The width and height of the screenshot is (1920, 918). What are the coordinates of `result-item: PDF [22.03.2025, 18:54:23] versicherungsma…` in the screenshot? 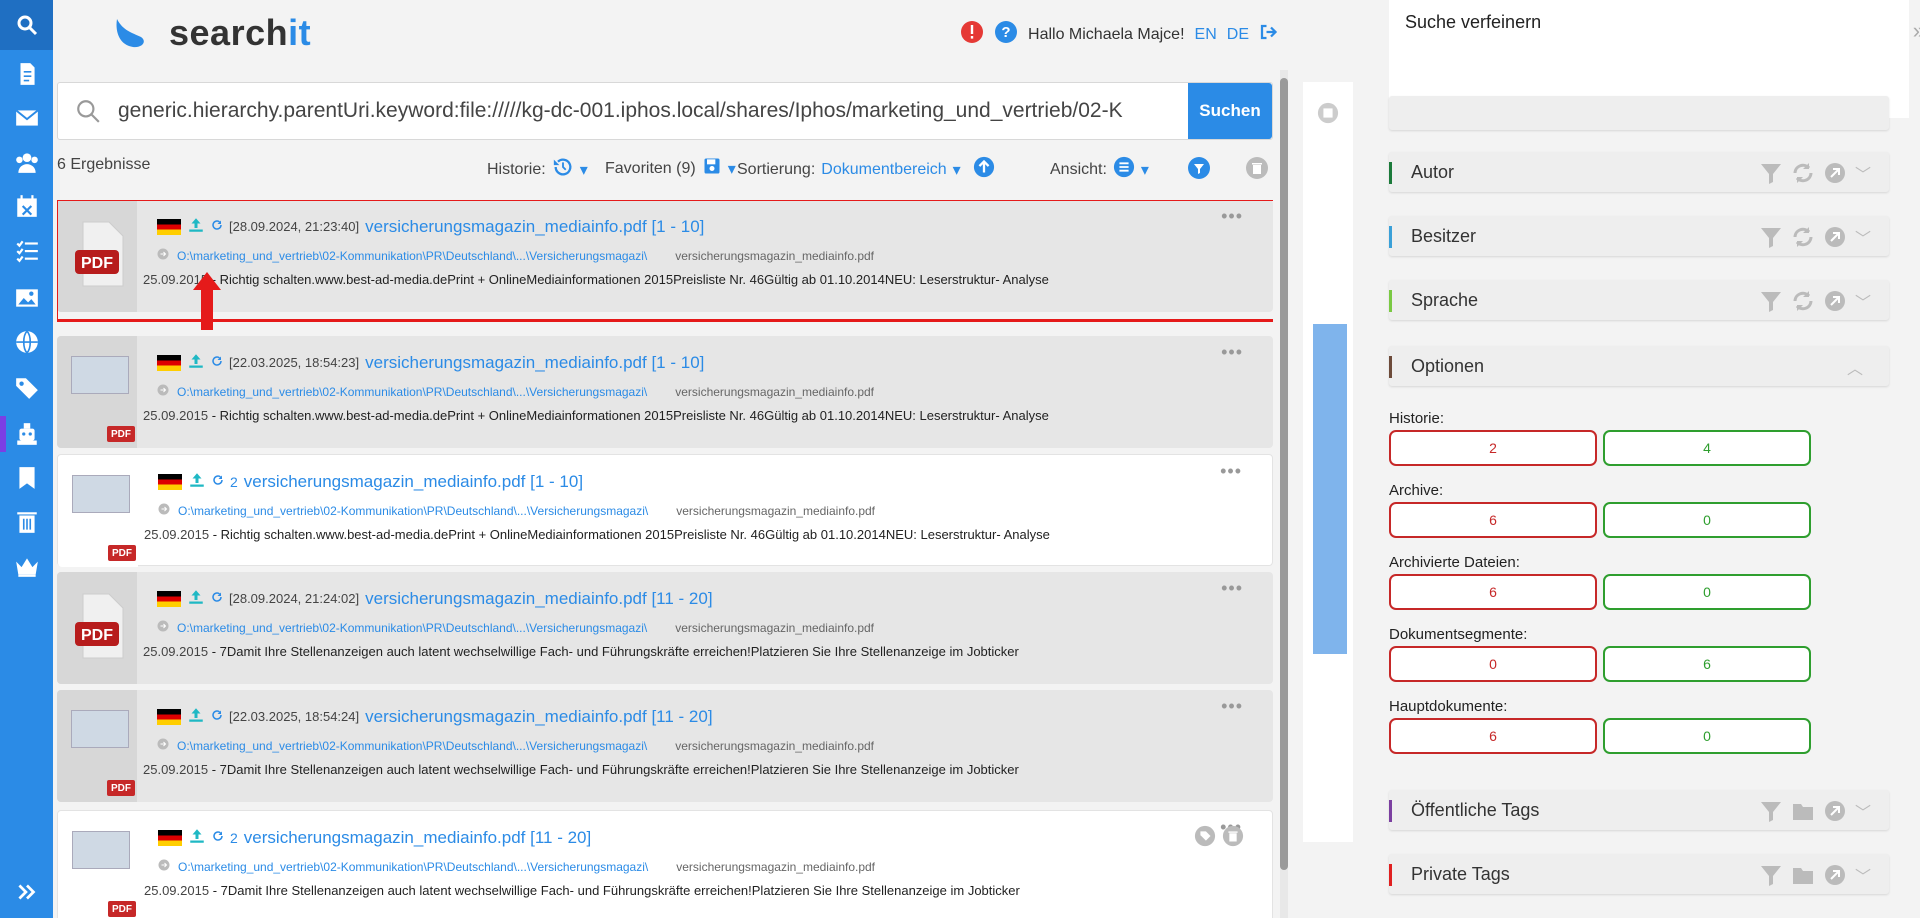 It's located at (665, 392).